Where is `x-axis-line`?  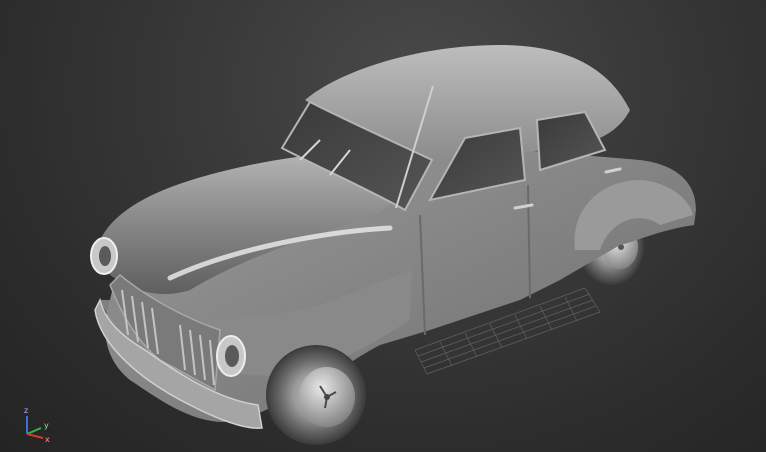
x-axis-line is located at coordinates (35, 436).